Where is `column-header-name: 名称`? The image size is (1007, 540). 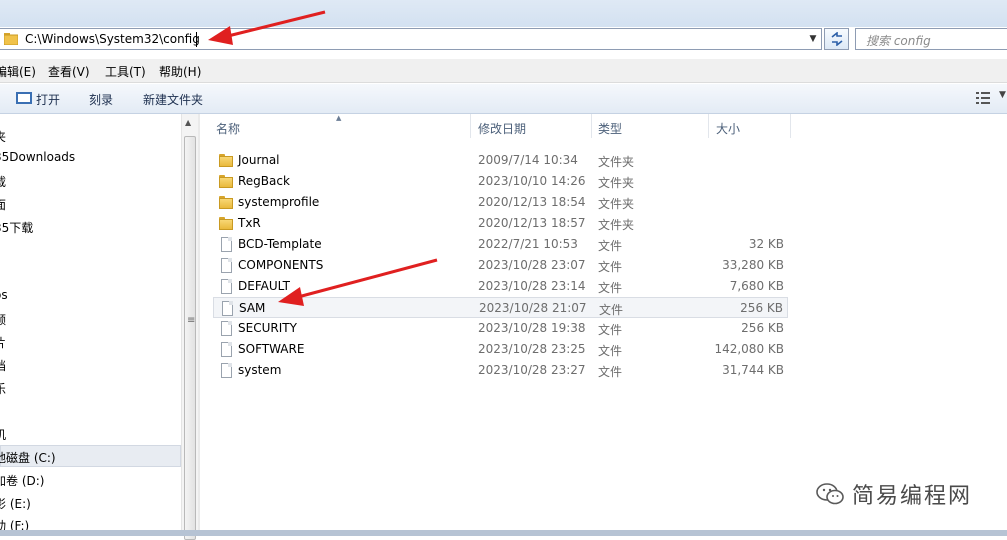 column-header-name: 名称 is located at coordinates (228, 128).